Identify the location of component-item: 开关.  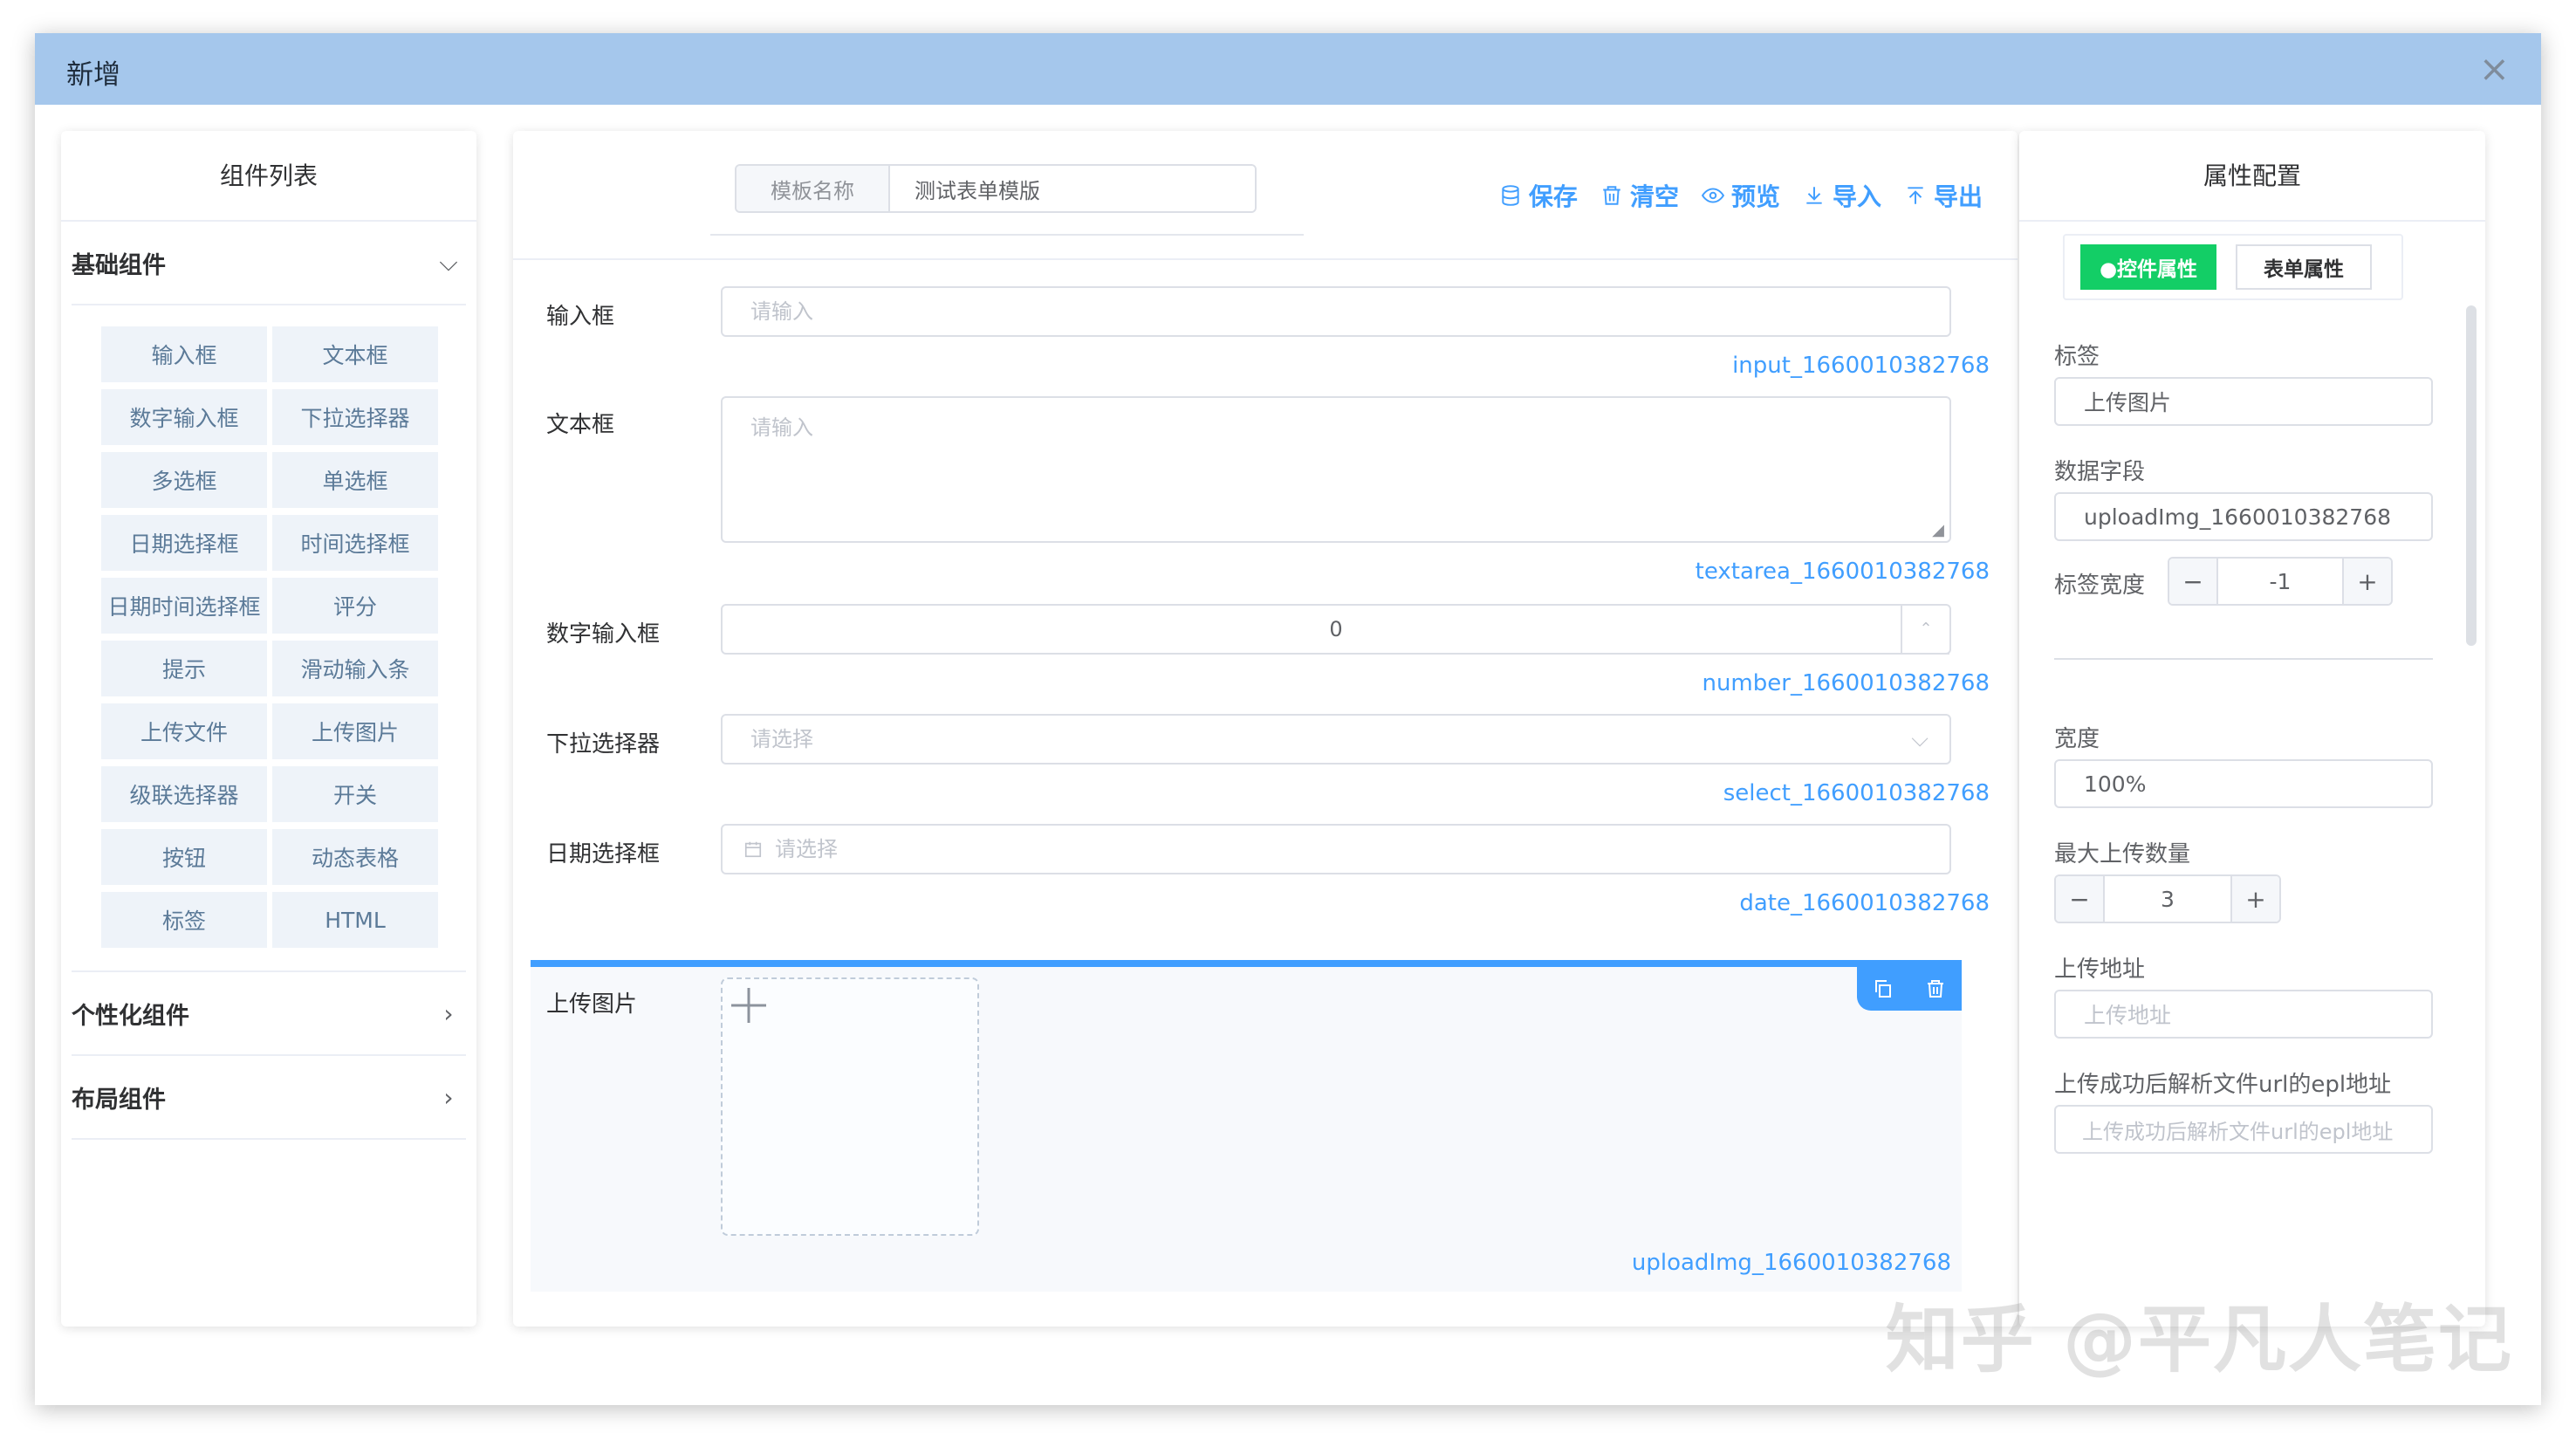
(355, 794).